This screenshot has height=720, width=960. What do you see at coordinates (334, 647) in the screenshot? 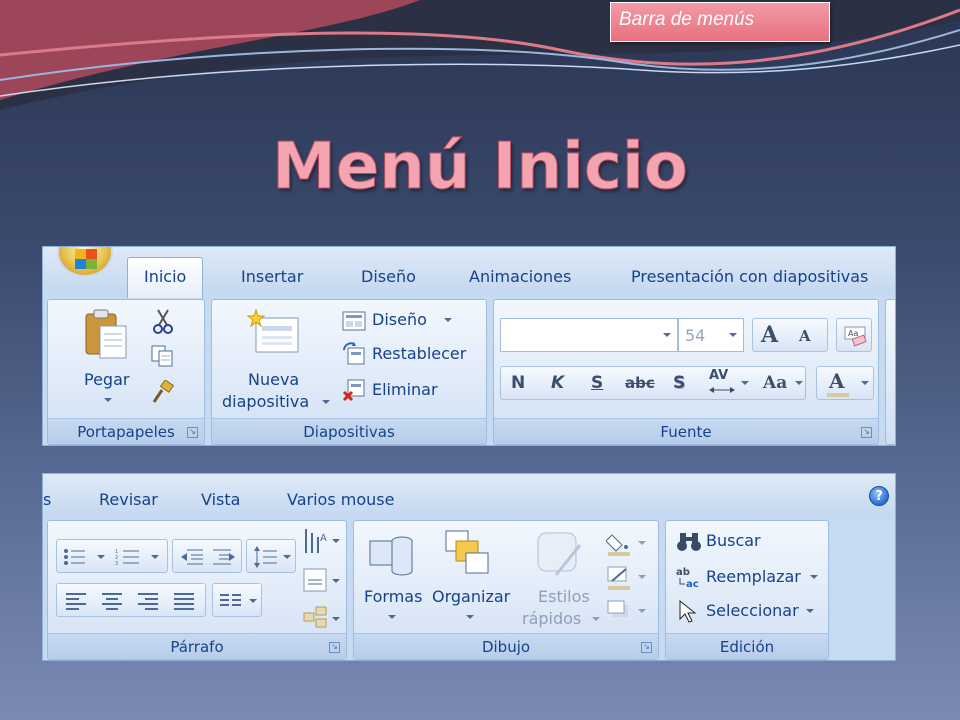
I see `parrafo-launcher-icon: ↘` at bounding box center [334, 647].